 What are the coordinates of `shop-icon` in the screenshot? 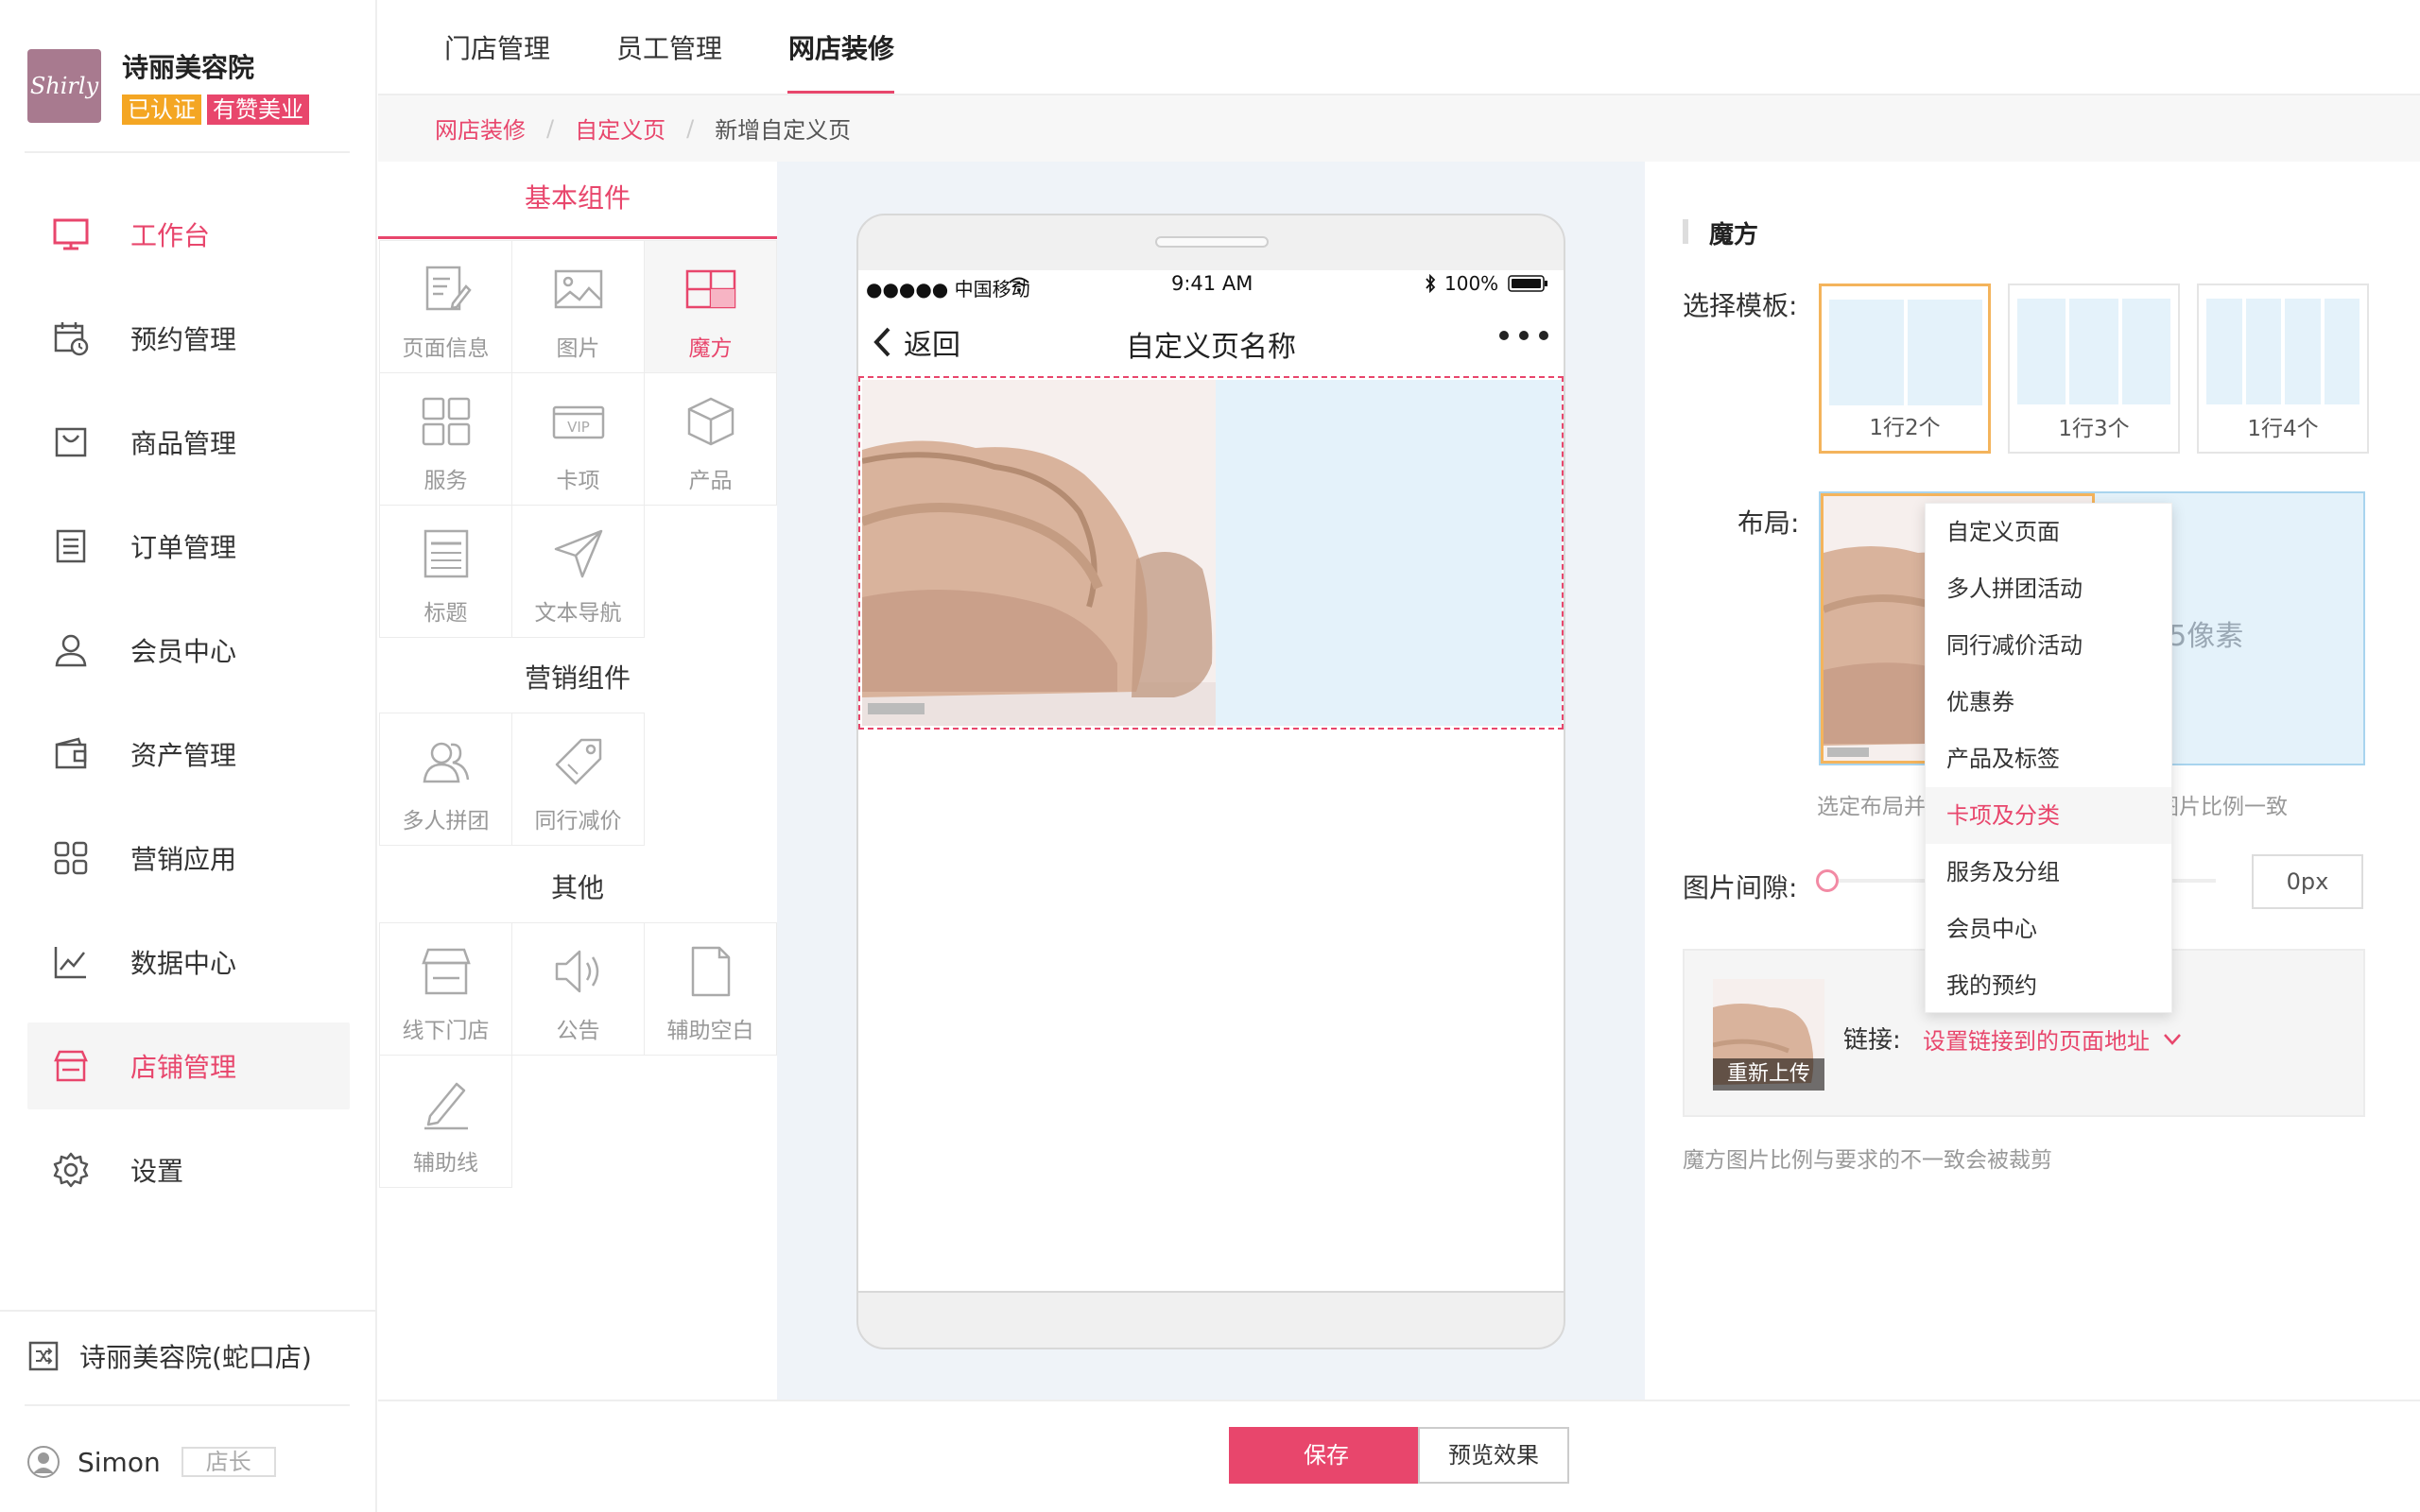 It's located at (446, 971).